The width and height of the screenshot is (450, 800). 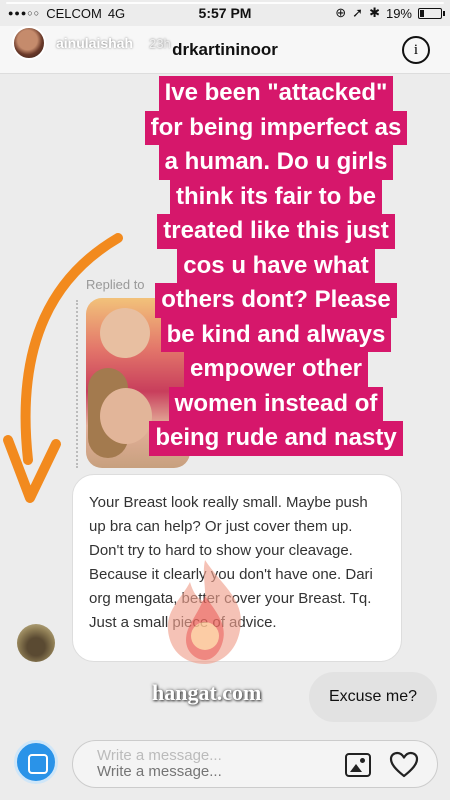 What do you see at coordinates (276, 369) in the screenshot?
I see `caption-line: empower other` at bounding box center [276, 369].